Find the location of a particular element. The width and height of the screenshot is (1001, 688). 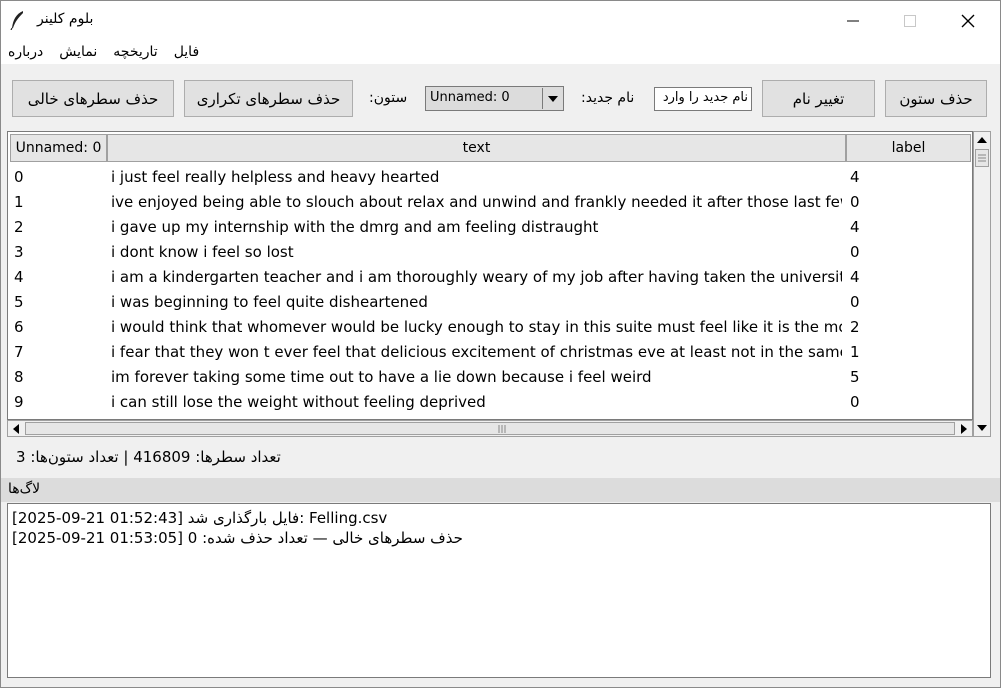

column-select: Unnamed: 0 is located at coordinates (494, 98).